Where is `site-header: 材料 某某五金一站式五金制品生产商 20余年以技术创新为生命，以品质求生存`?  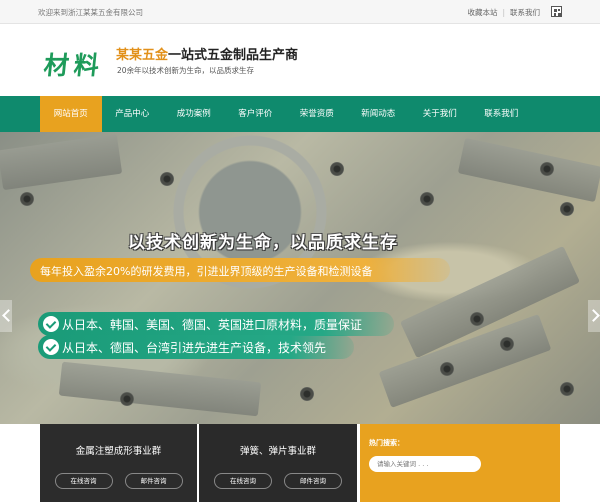 site-header: 材料 某某五金一站式五金制品生产商 20余年以技术创新为生命，以品质求生存 is located at coordinates (300, 60).